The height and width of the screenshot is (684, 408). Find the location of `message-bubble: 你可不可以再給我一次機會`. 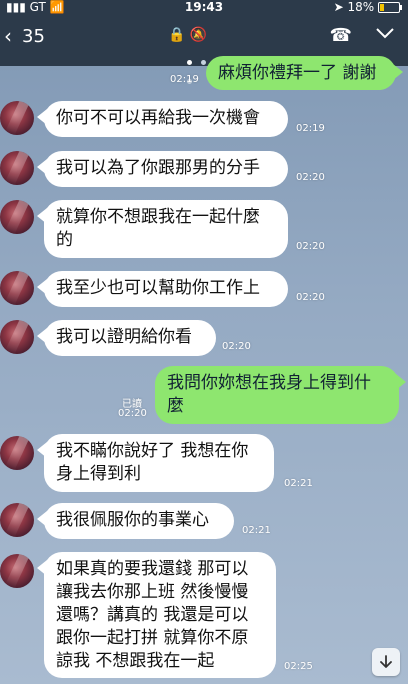

message-bubble: 你可不可以再給我一次機會 is located at coordinates (162, 119).